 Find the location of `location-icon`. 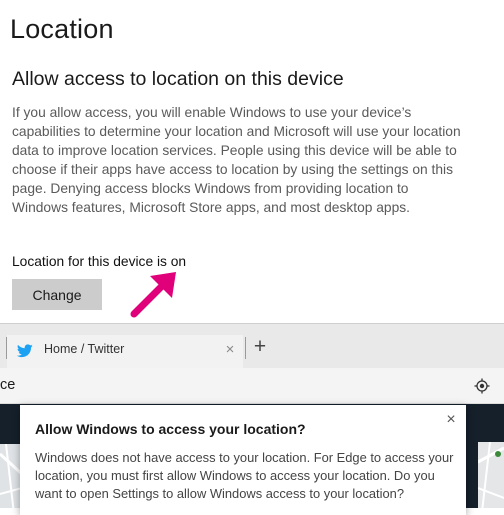

location-icon is located at coordinates (482, 386).